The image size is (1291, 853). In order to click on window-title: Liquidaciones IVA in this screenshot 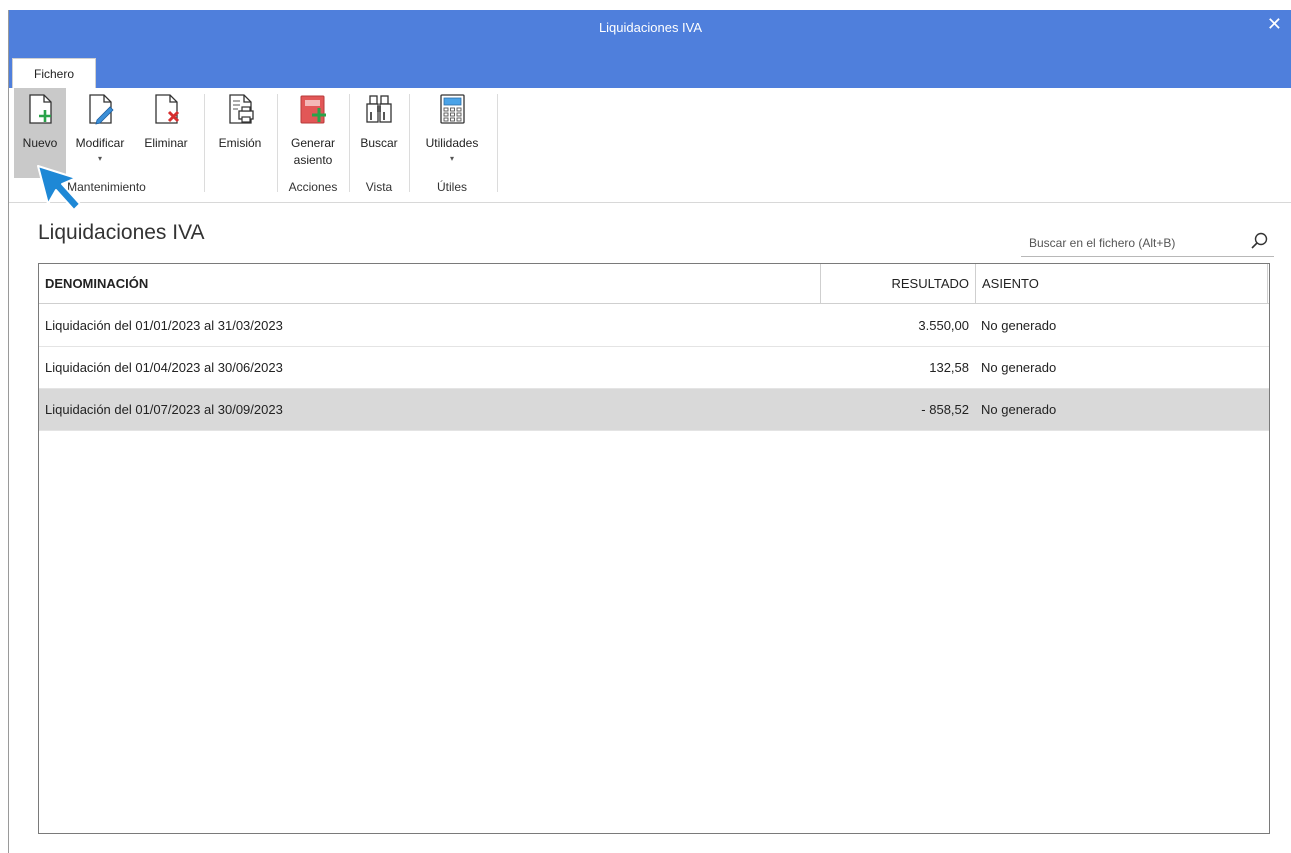, I will do `click(650, 27)`.